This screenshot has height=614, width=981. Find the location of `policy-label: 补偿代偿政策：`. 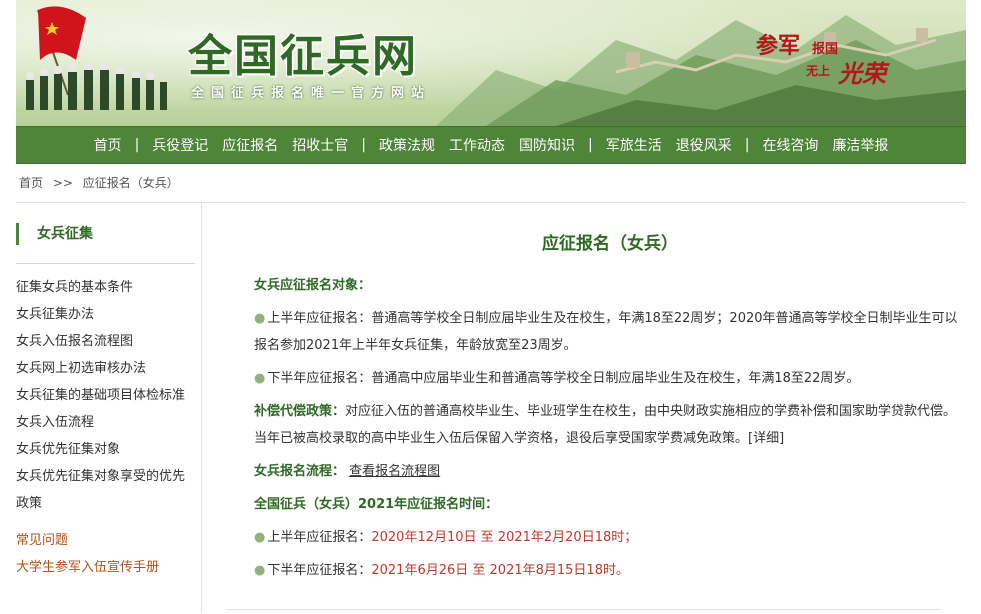

policy-label: 补偿代偿政策： is located at coordinates (300, 411).